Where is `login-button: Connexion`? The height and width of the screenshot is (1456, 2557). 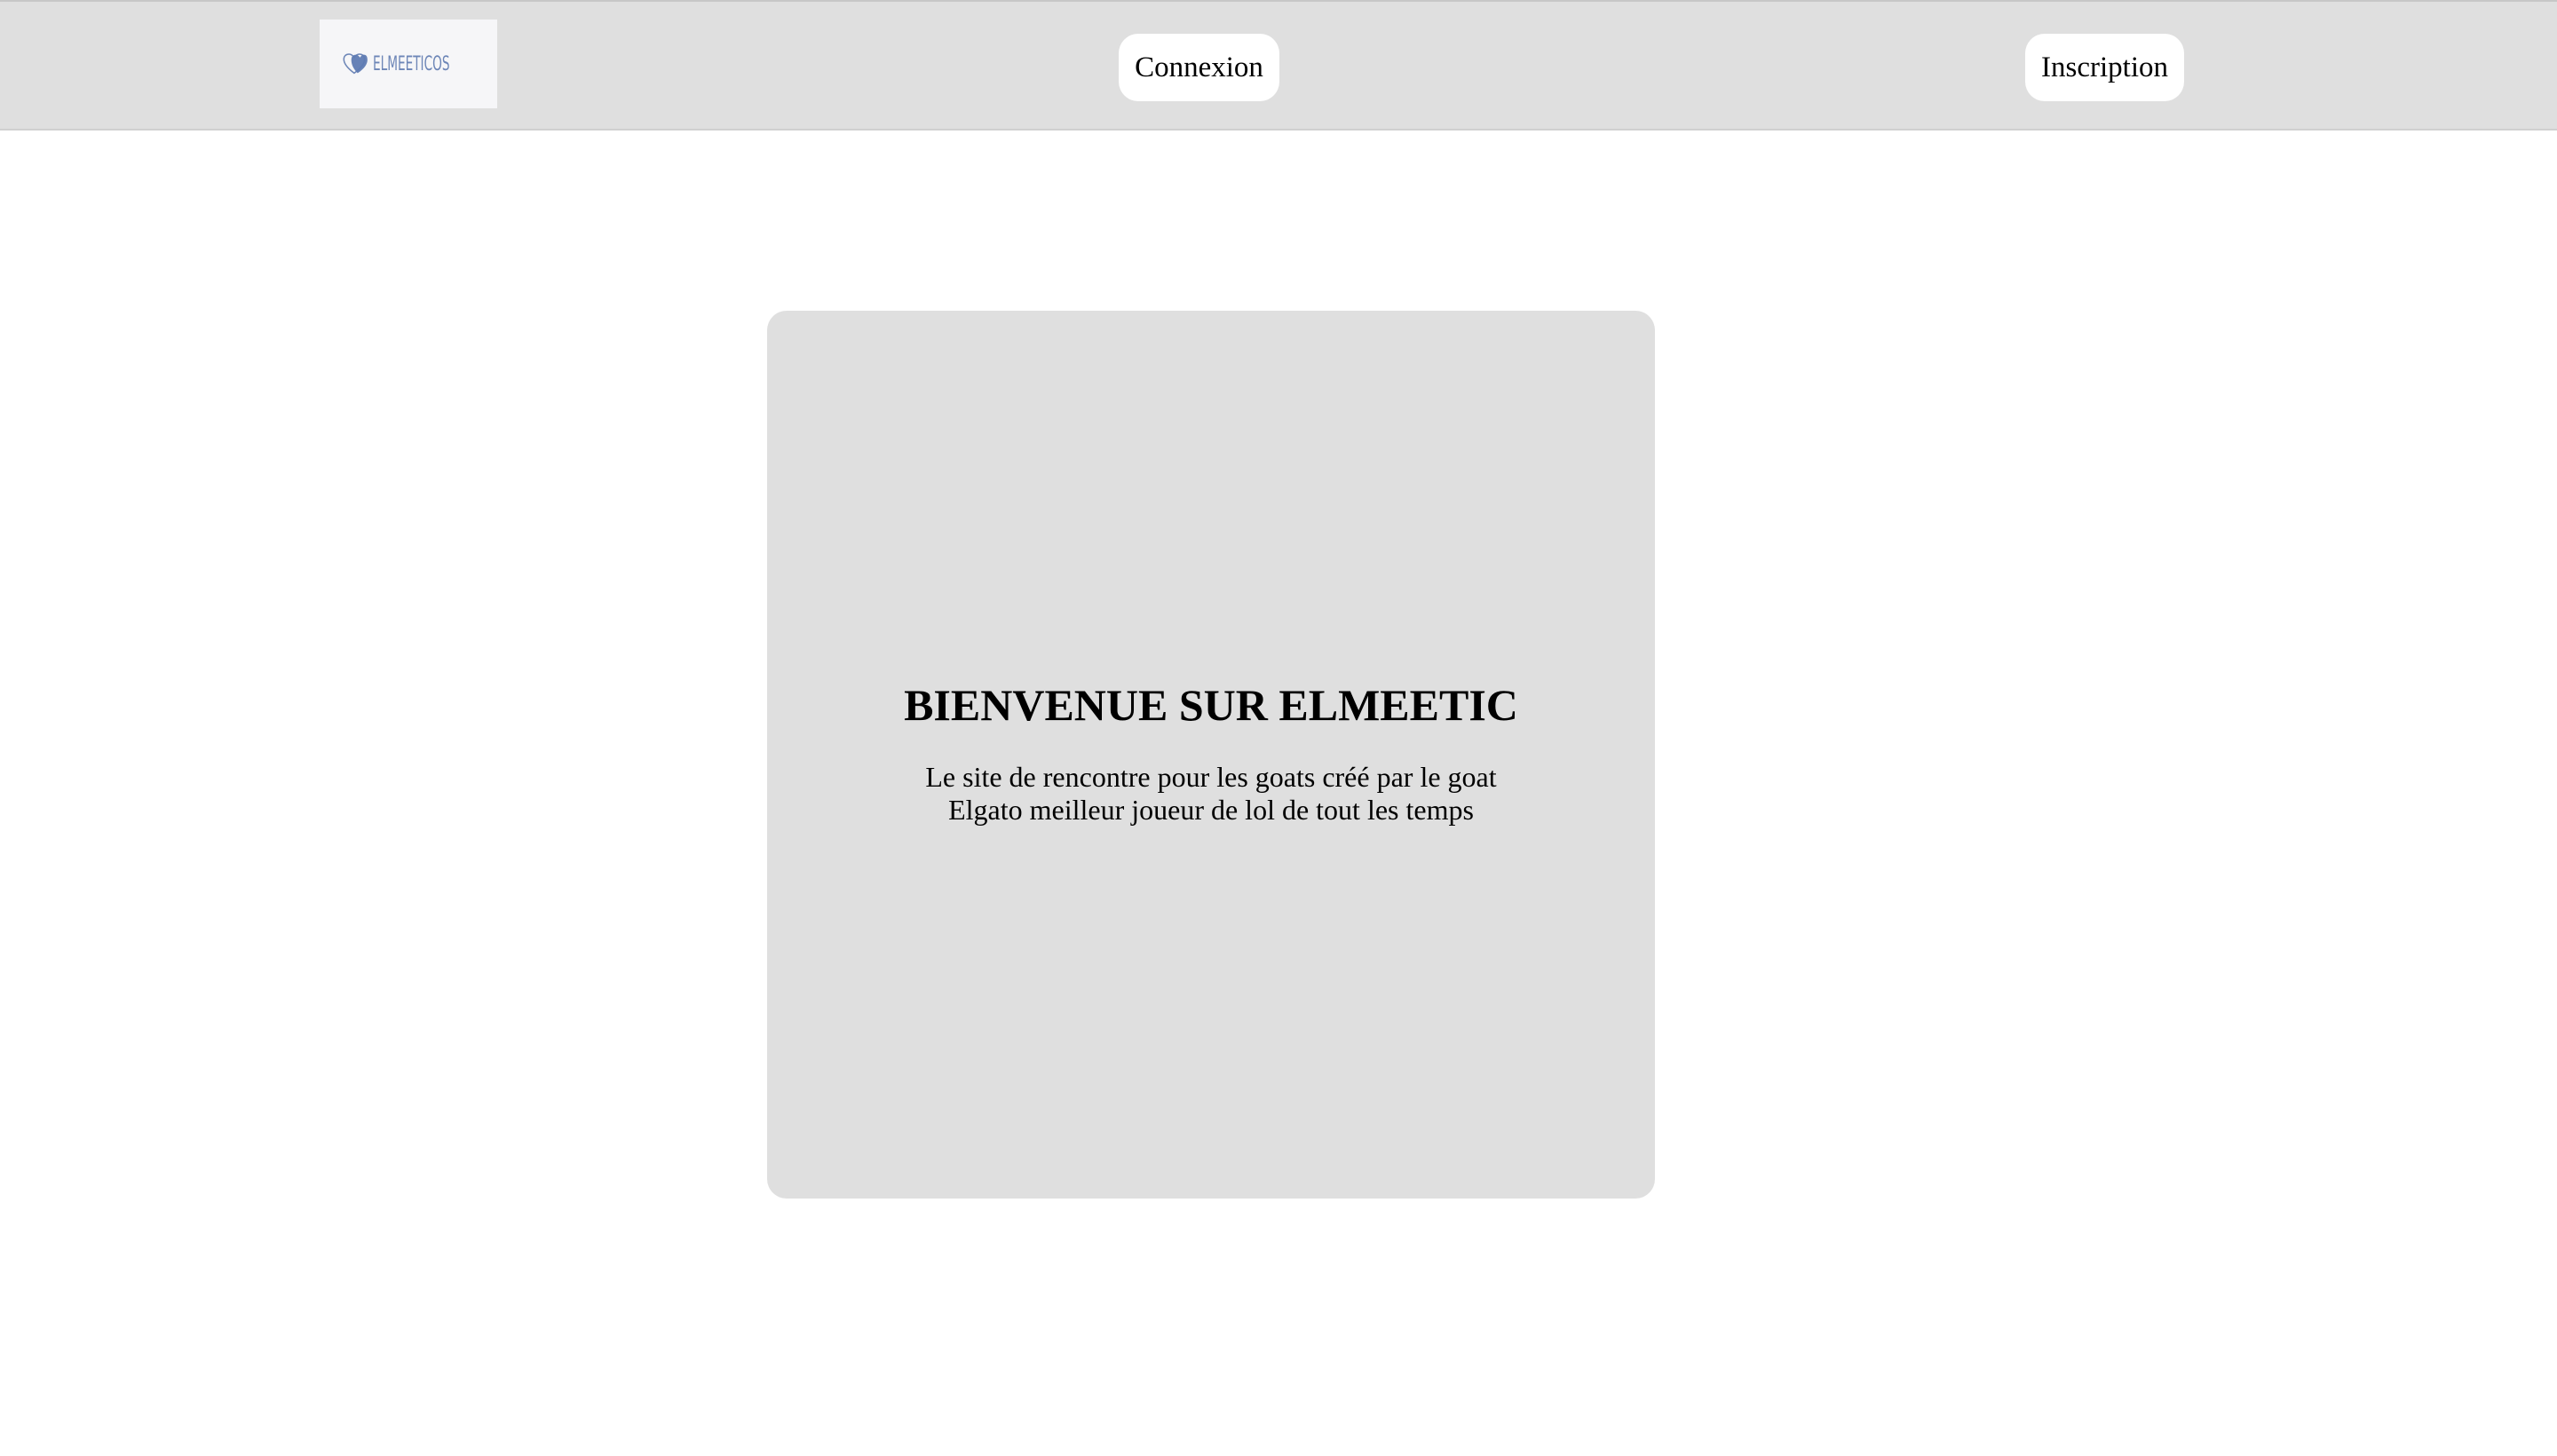 login-button: Connexion is located at coordinates (1199, 67).